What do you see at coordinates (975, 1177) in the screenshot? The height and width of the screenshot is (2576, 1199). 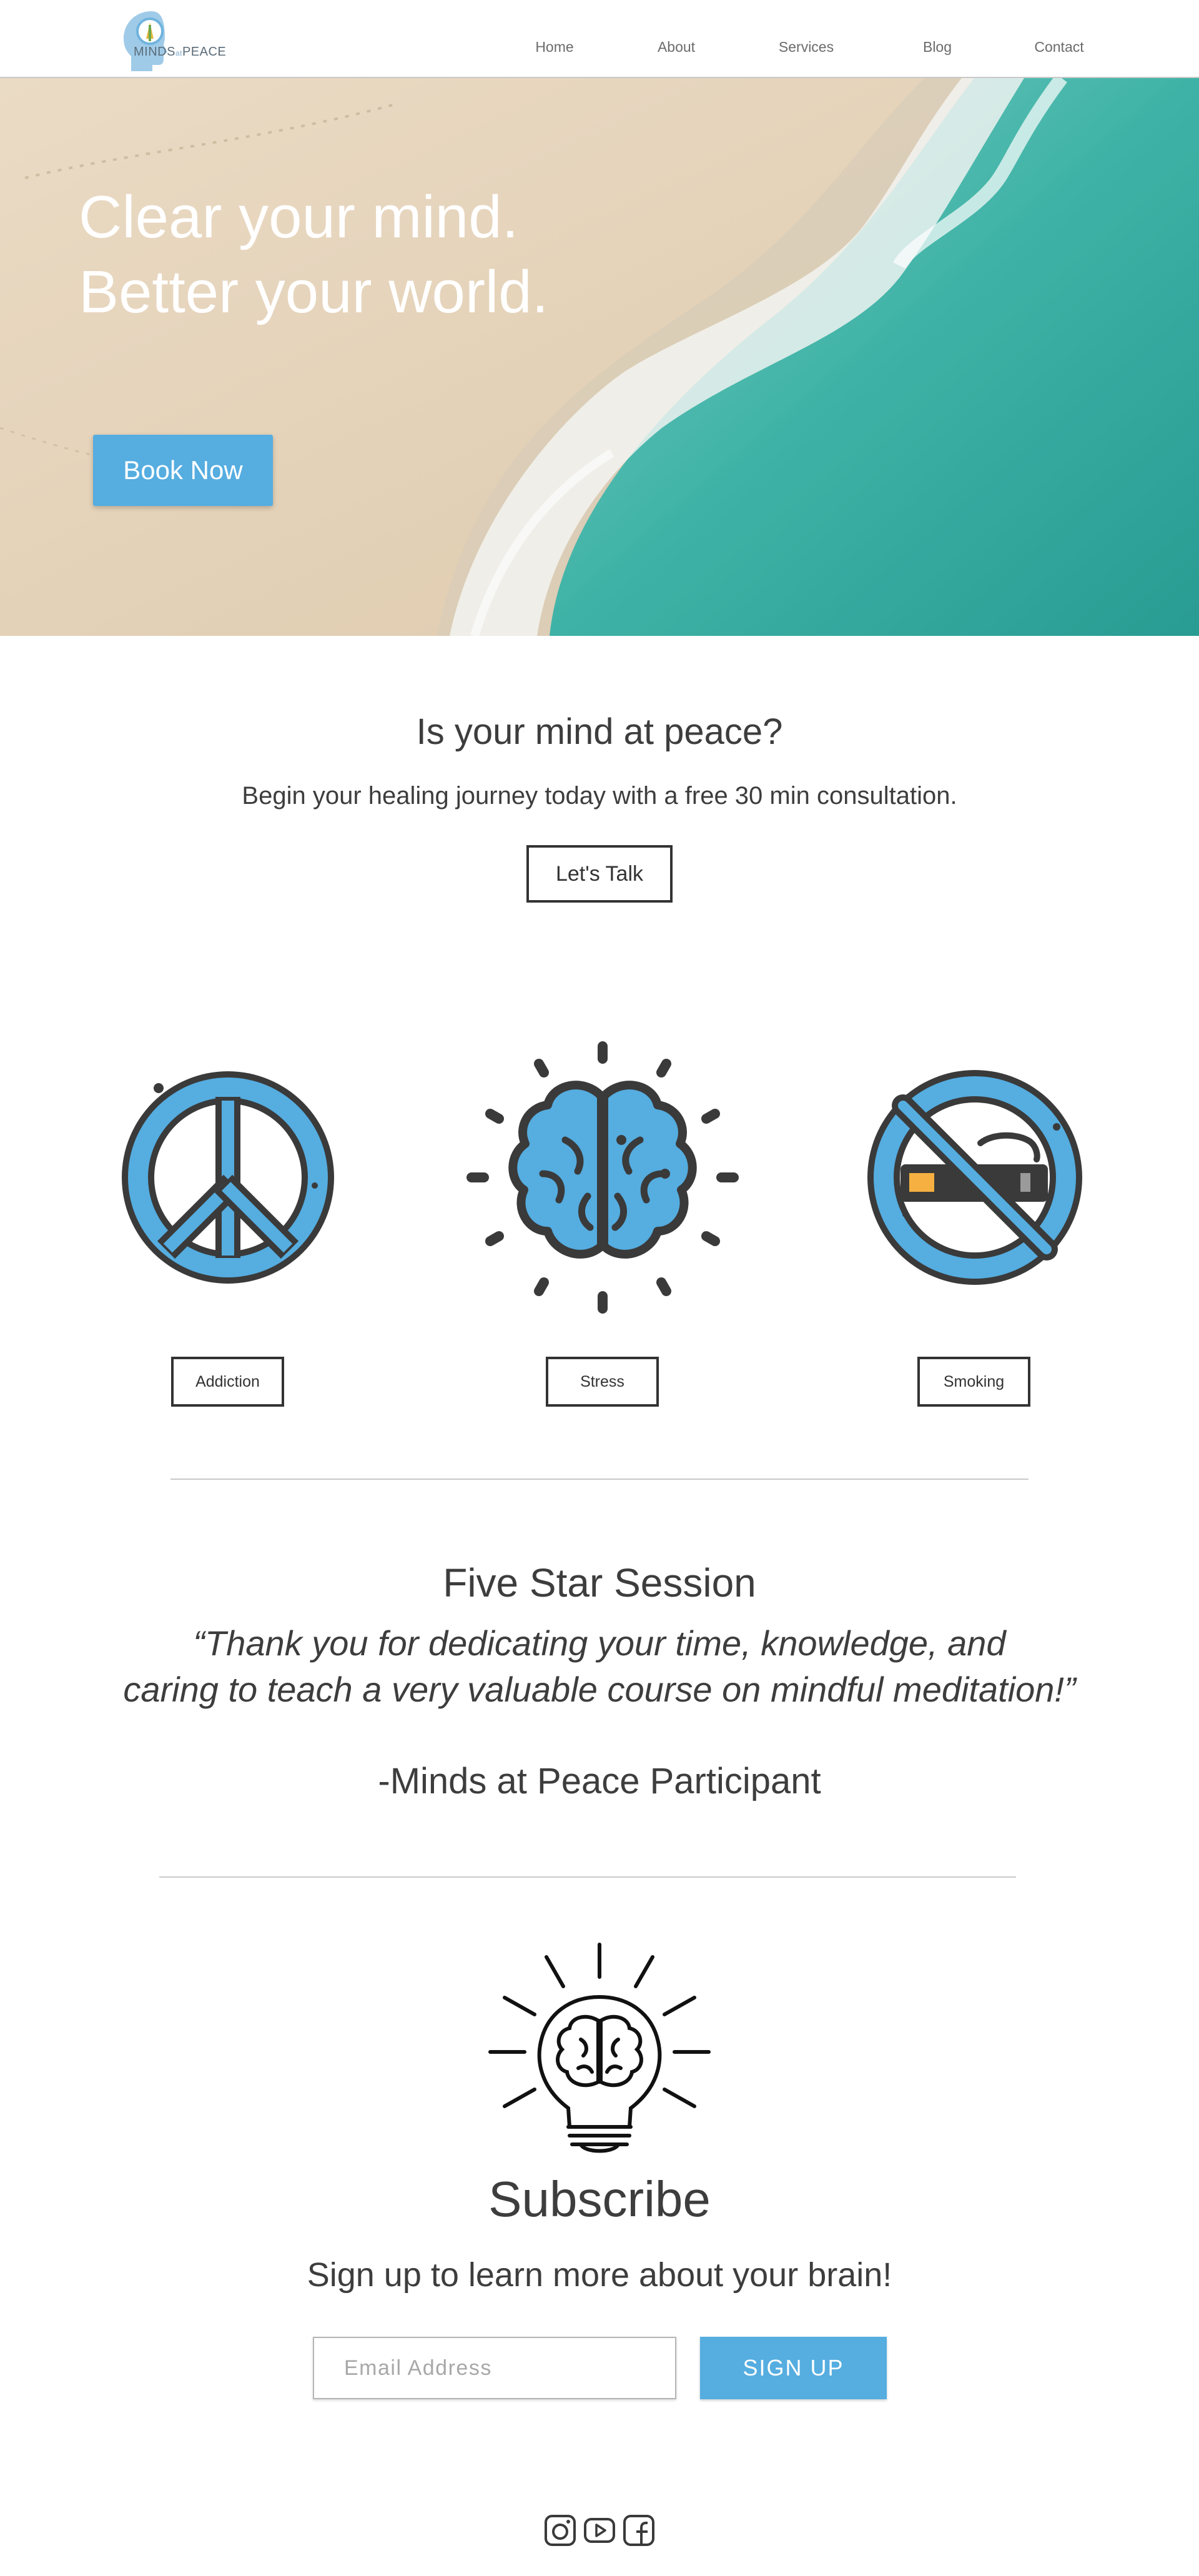 I see `no-smoking-icon` at bounding box center [975, 1177].